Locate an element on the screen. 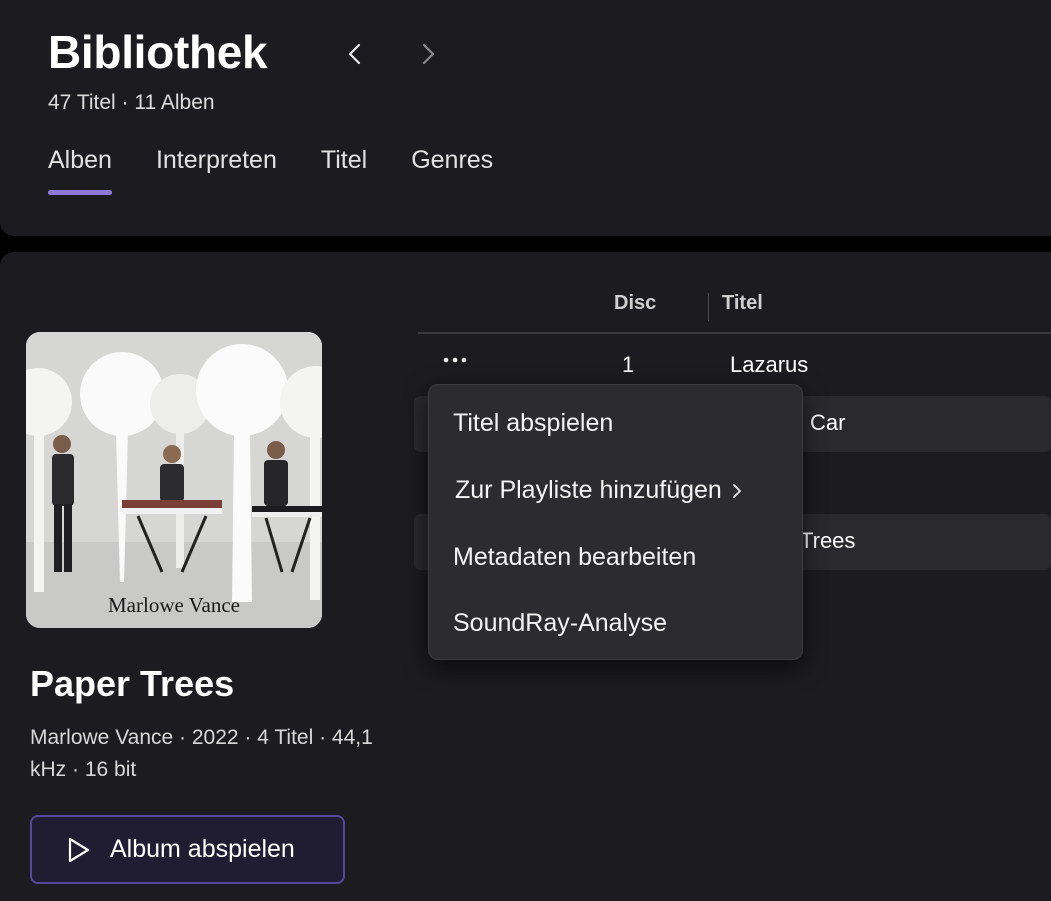 The height and width of the screenshot is (901, 1051). play-album-label: Album abspielen is located at coordinates (202, 849).